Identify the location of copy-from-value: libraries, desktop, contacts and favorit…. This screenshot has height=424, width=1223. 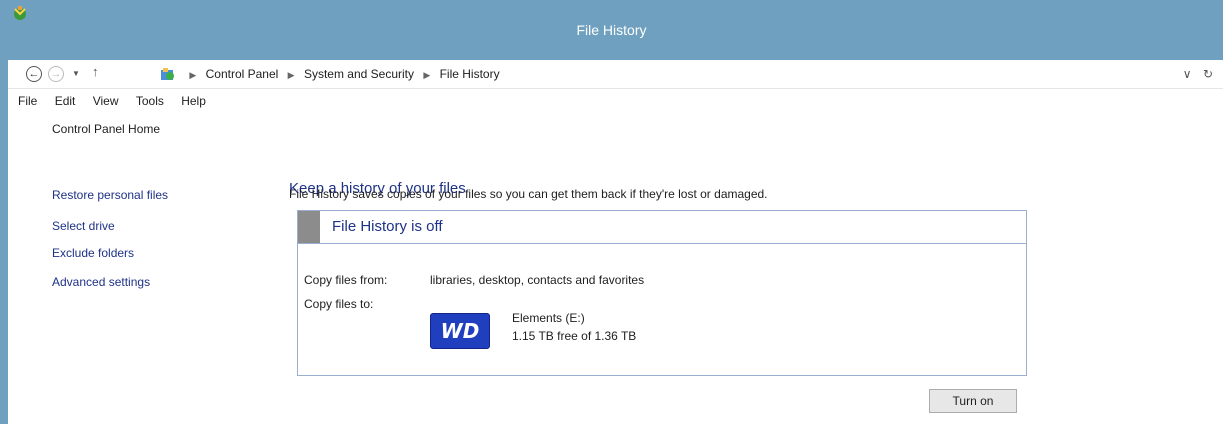
(537, 280).